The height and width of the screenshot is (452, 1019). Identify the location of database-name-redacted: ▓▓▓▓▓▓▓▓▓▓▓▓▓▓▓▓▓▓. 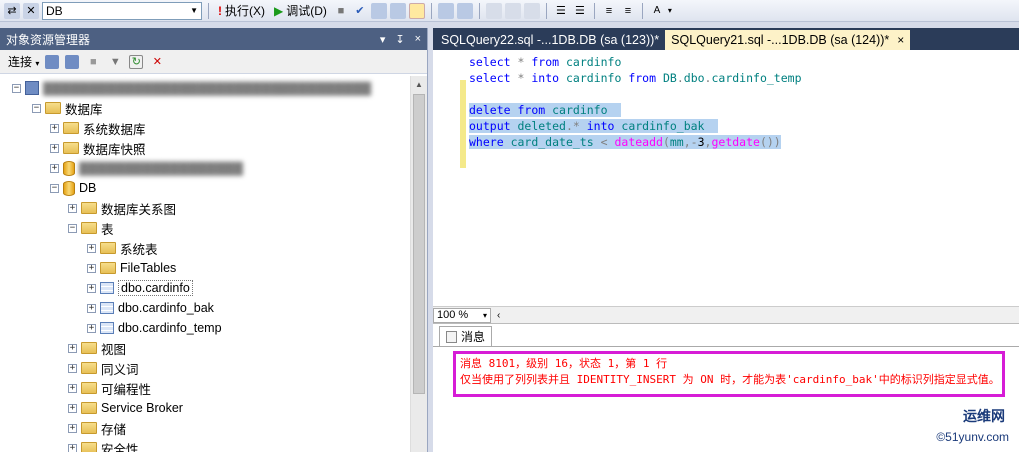
(161, 168).